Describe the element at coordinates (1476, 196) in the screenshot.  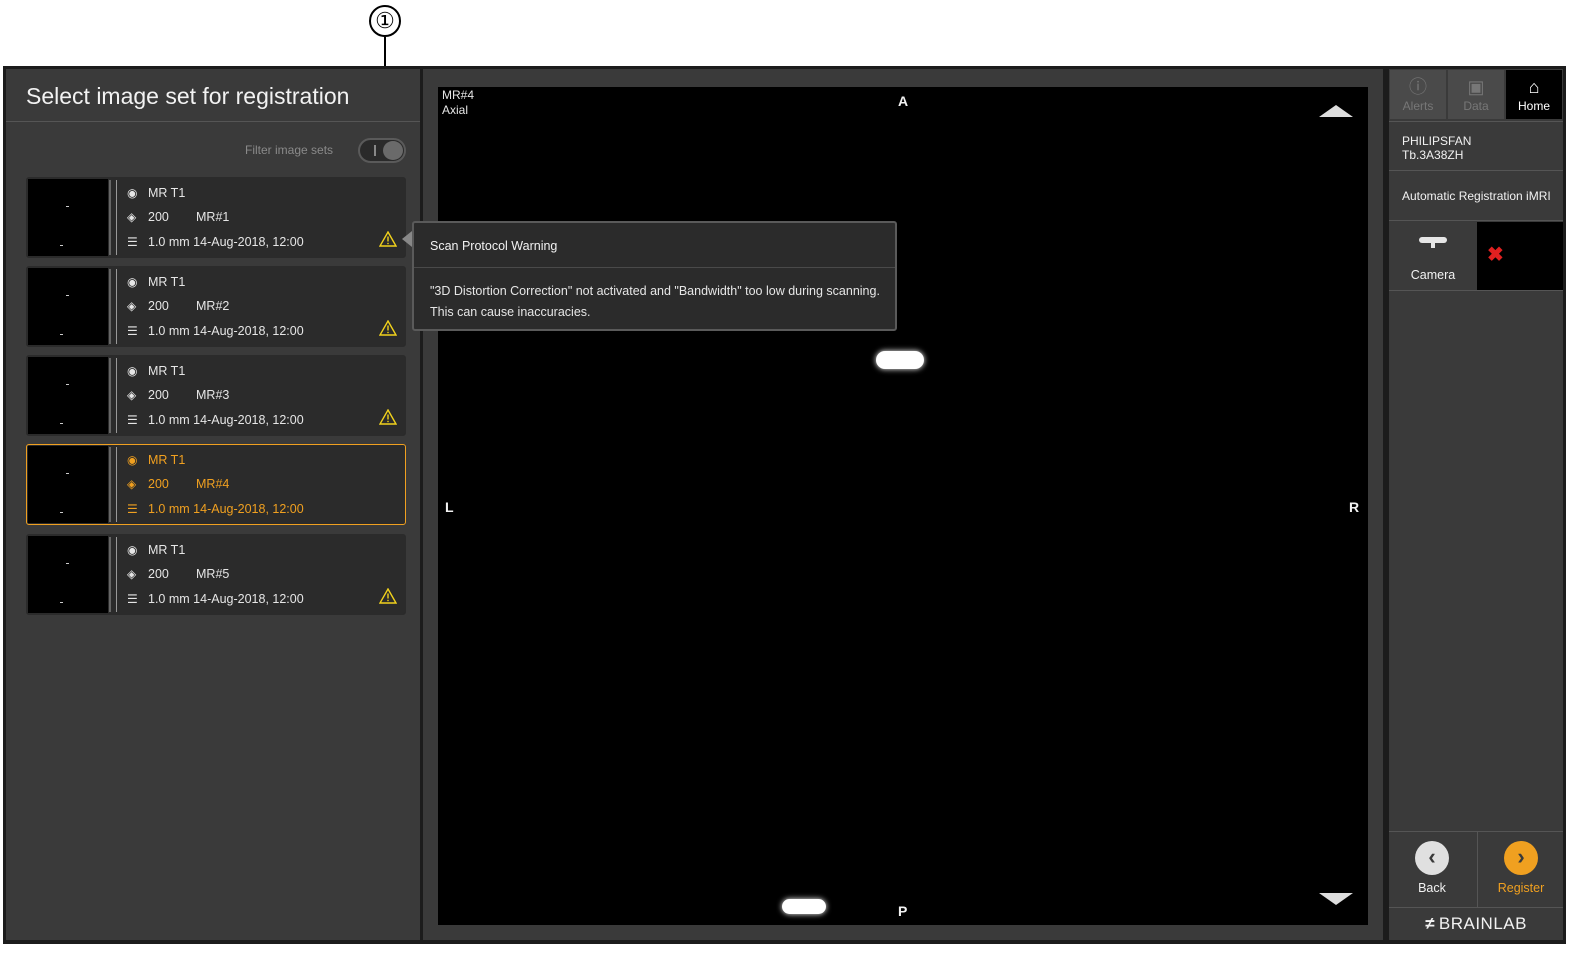
I see `workflow-name: Automatic Registration iMRI` at that location.